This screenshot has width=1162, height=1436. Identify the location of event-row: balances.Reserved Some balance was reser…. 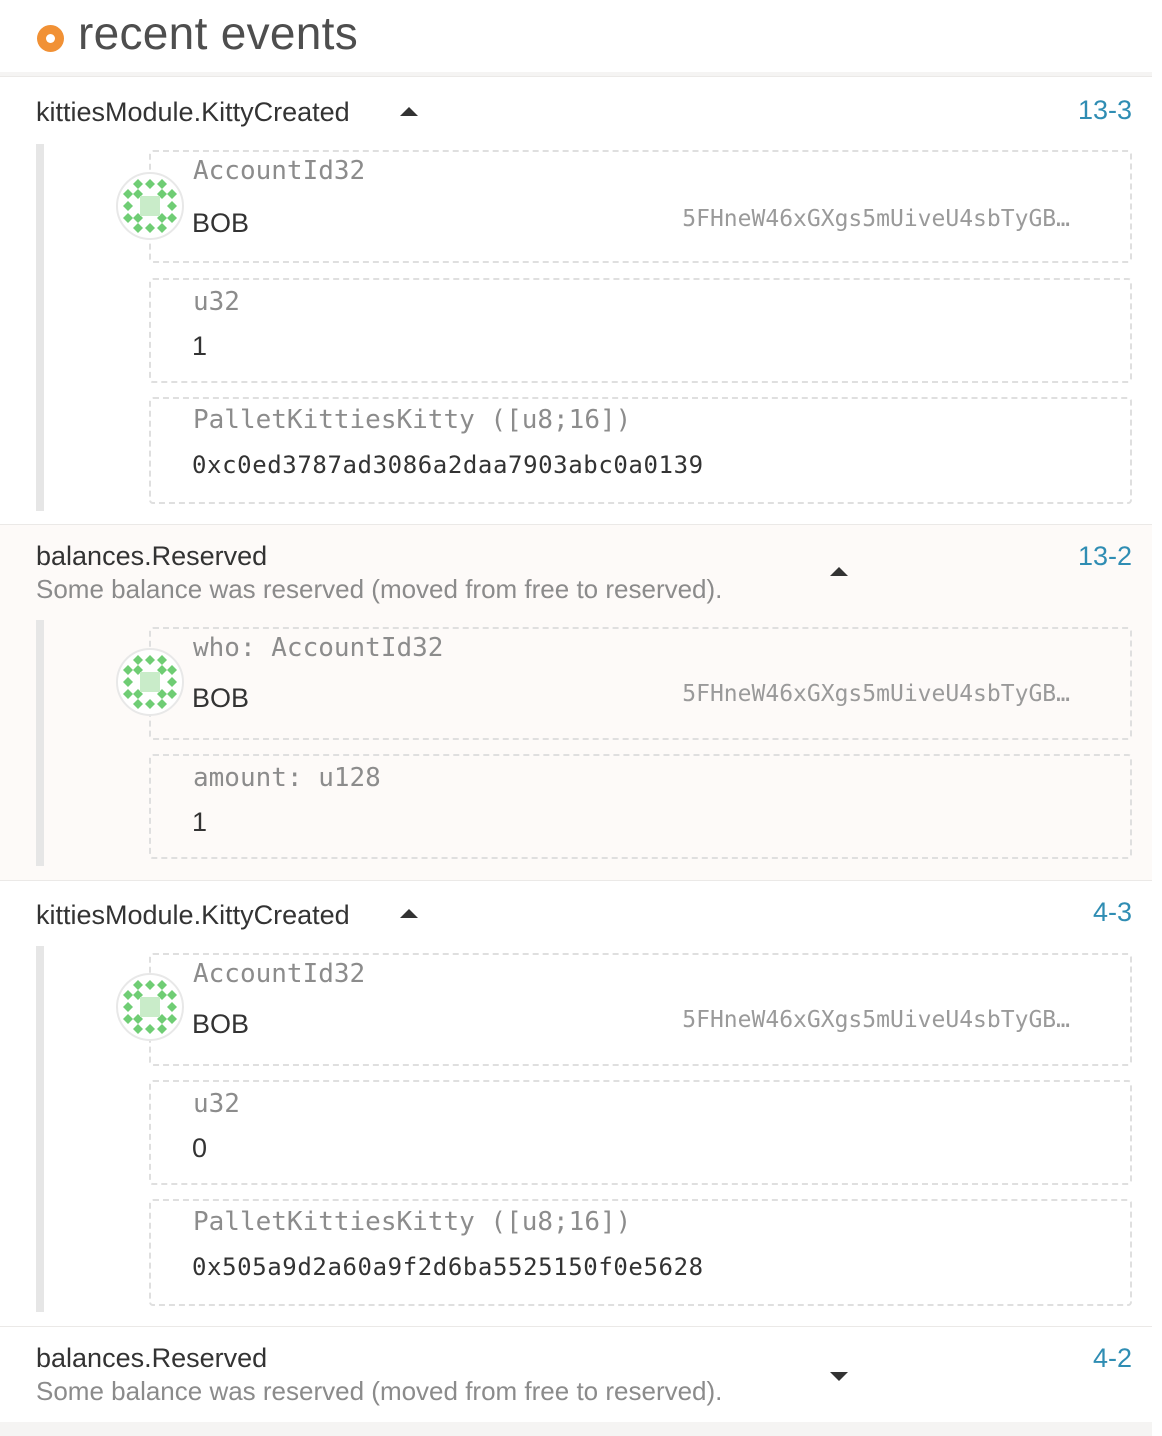
(576, 1374).